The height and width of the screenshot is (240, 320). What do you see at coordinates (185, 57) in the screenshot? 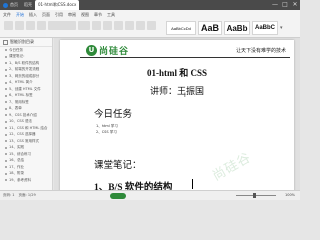
I see `header-divider` at bounding box center [185, 57].